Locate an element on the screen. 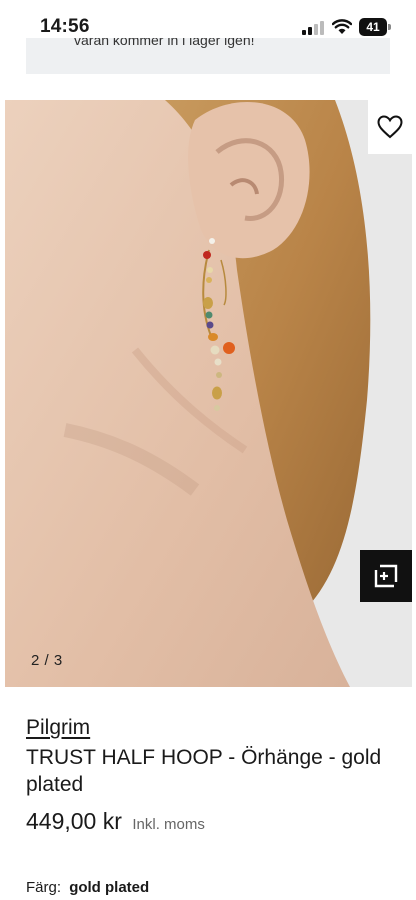  color-label: Färg: is located at coordinates (44, 887).